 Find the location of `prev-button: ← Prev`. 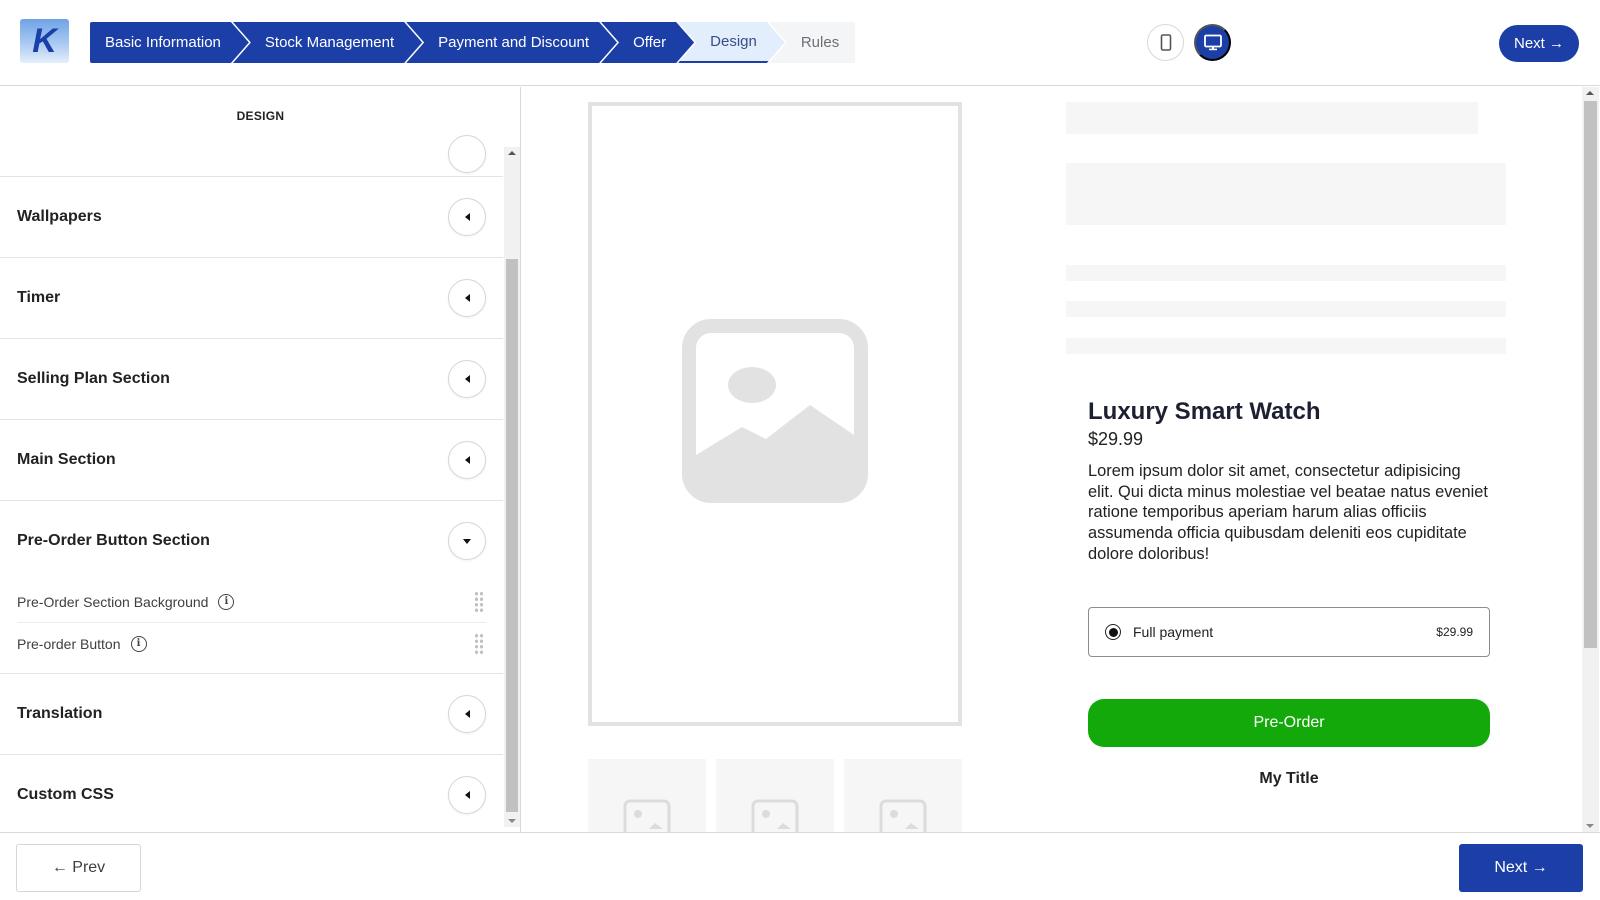

prev-button: ← Prev is located at coordinates (78, 868).